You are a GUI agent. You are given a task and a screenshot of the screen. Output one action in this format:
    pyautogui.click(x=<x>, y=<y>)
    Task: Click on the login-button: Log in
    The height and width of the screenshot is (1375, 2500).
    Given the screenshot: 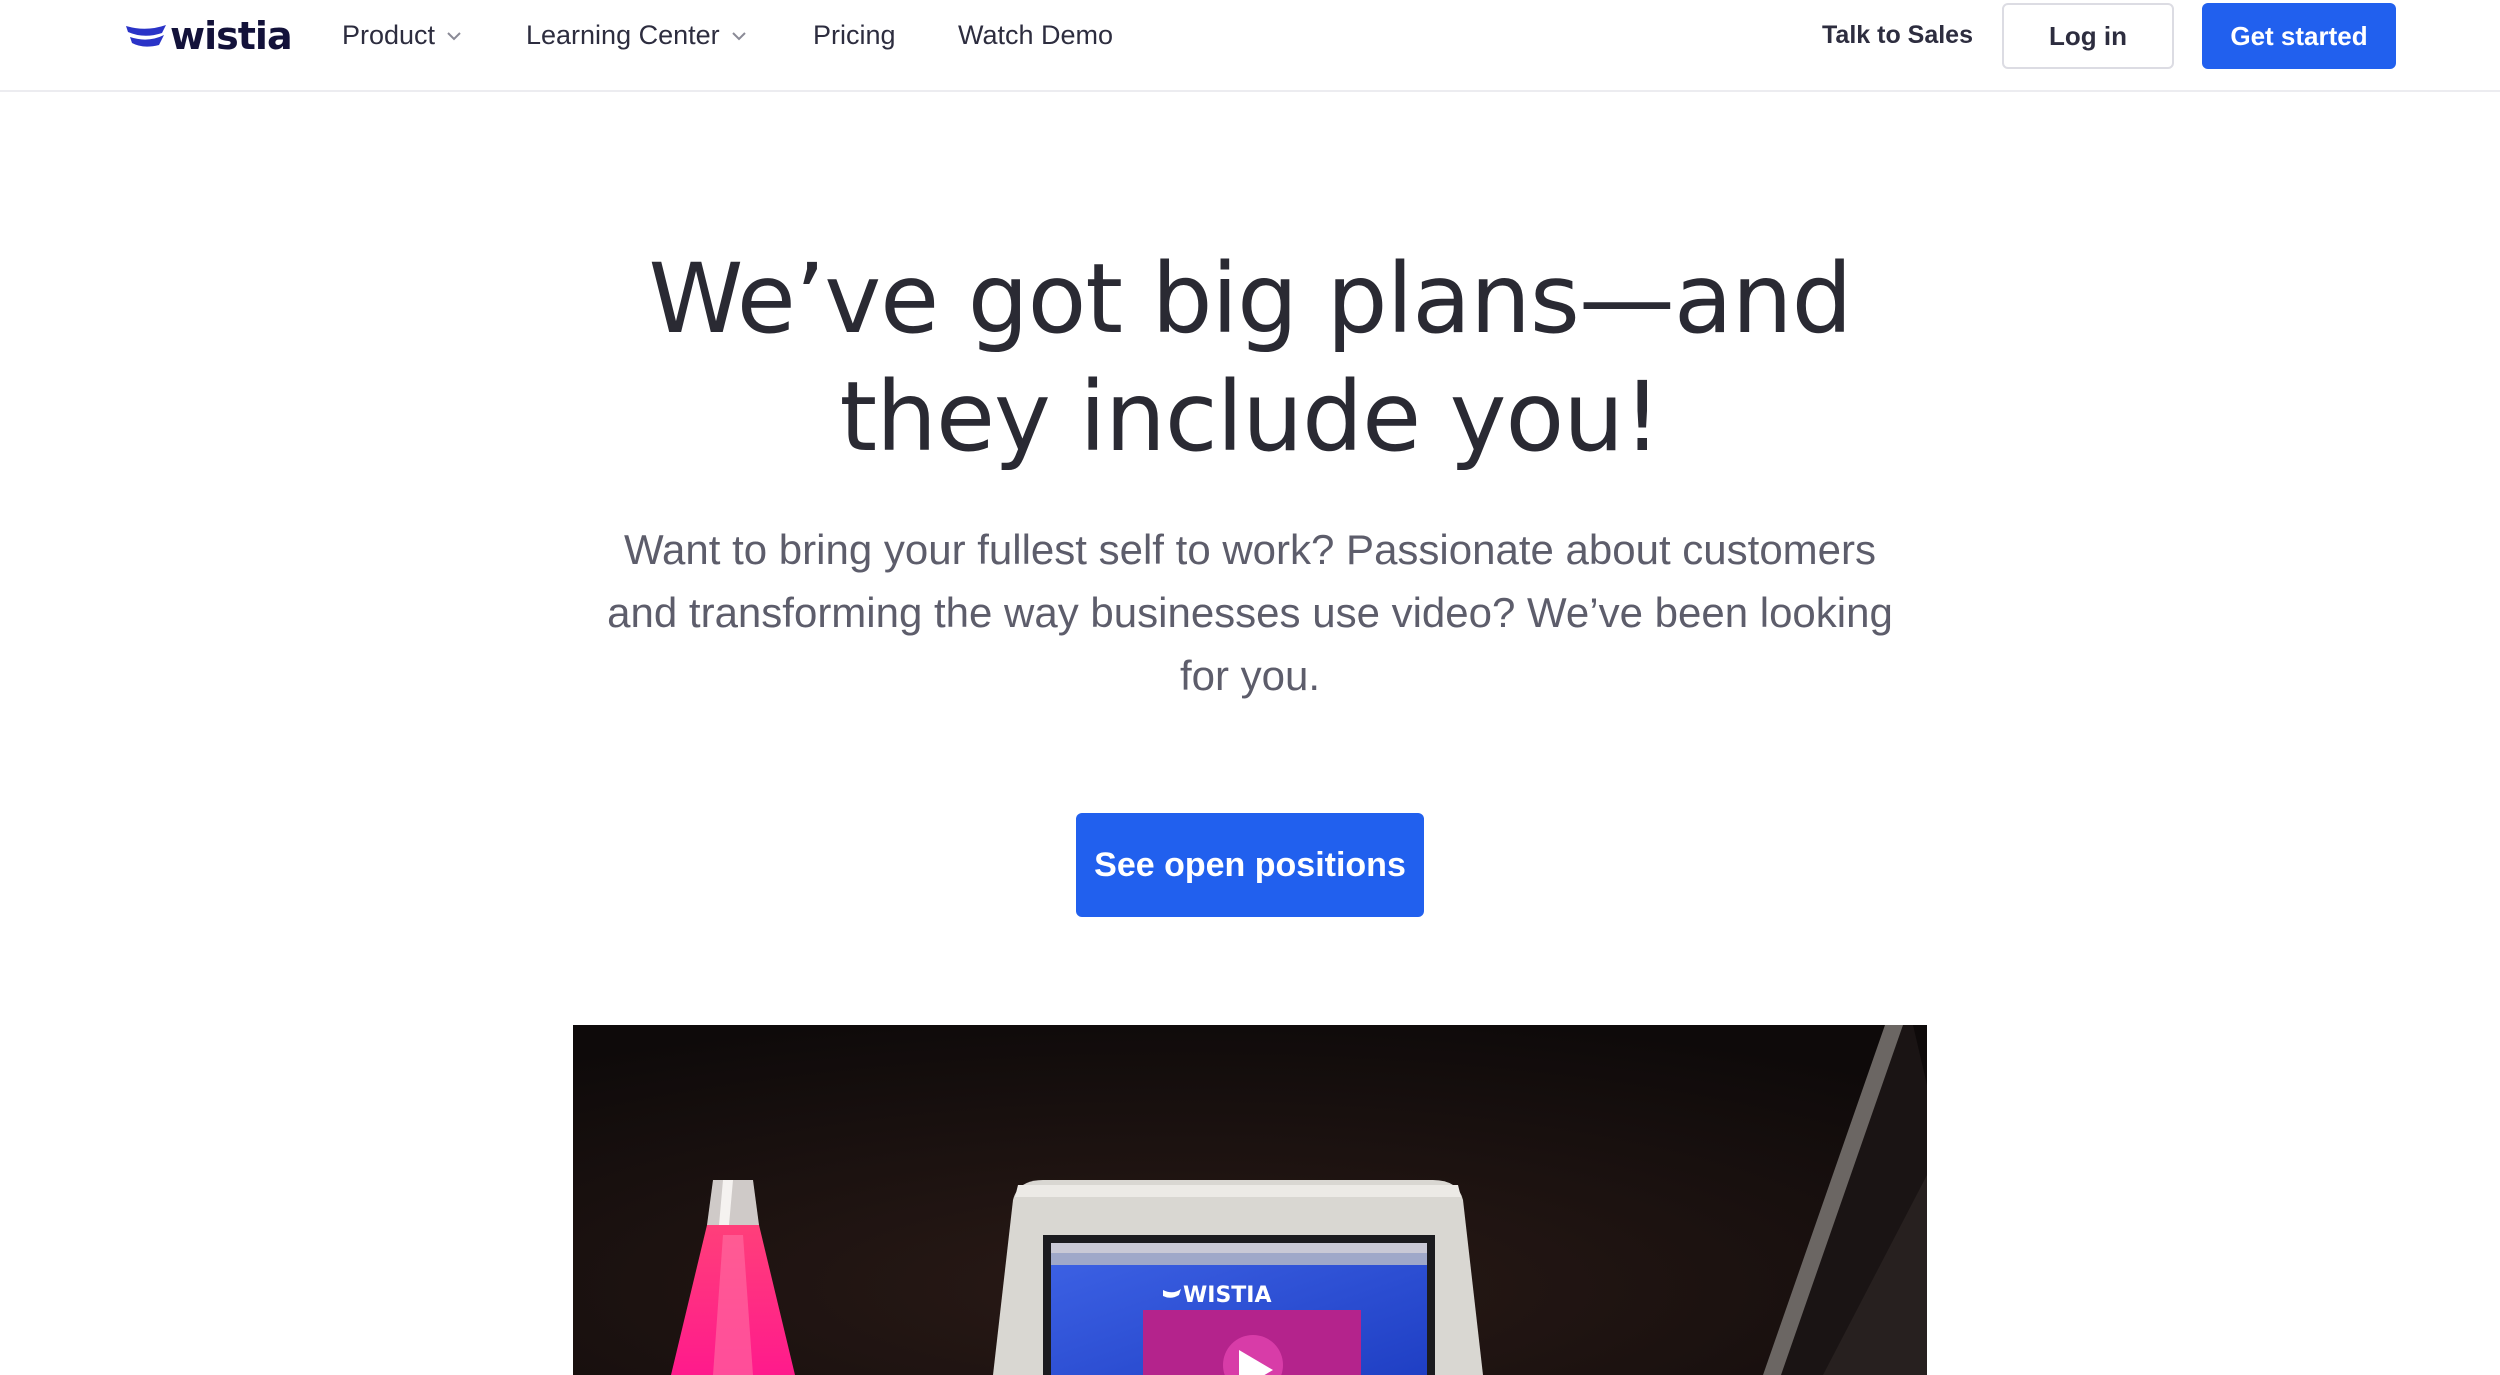 What is the action you would take?
    pyautogui.click(x=2088, y=36)
    